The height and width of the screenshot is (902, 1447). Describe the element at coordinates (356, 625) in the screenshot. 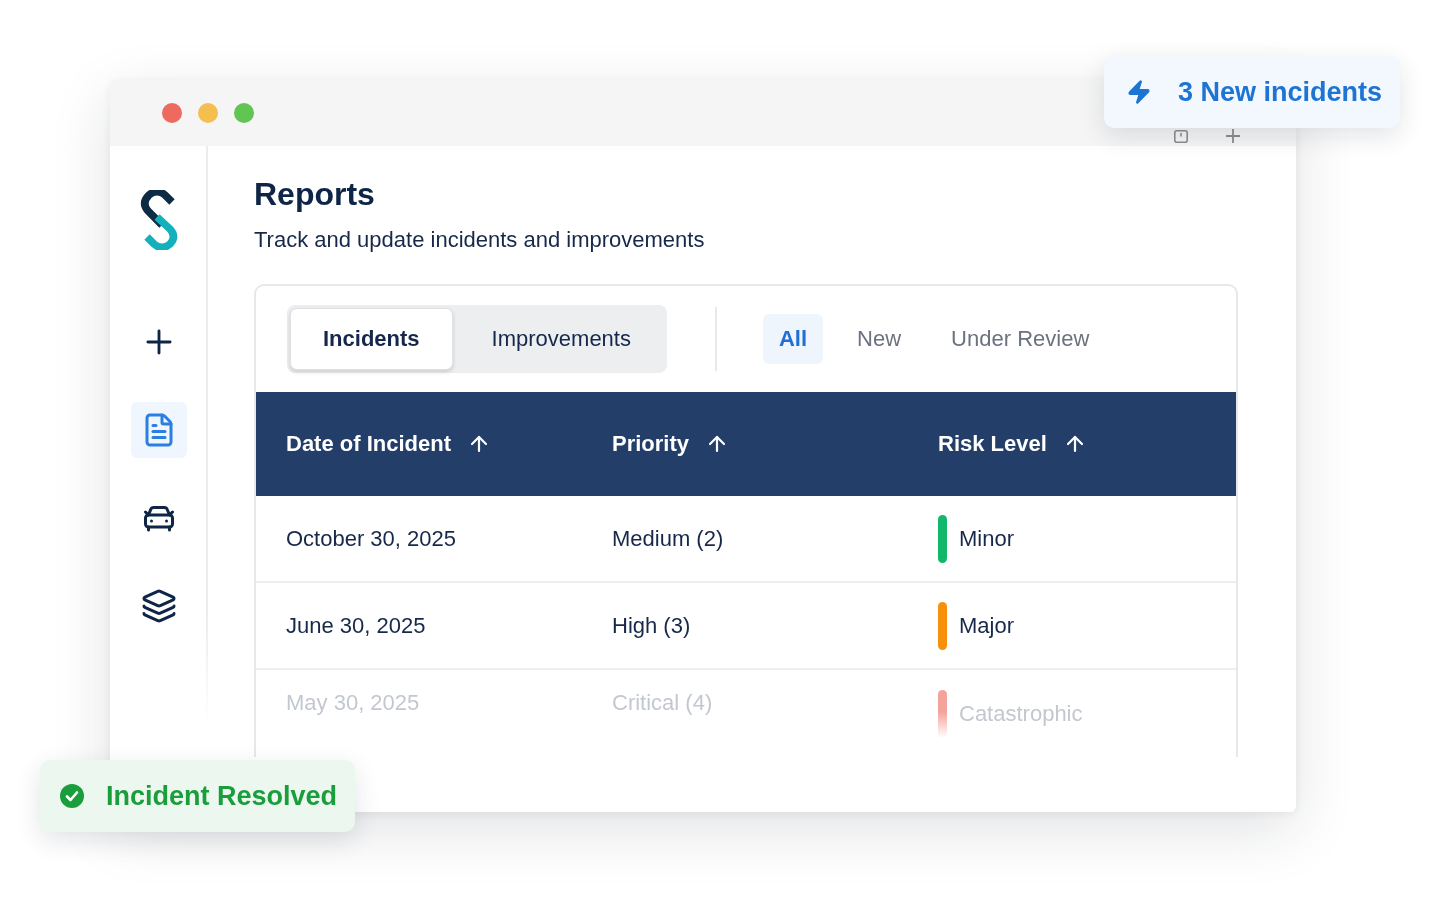

I see `date-text: June 30, 2025` at that location.